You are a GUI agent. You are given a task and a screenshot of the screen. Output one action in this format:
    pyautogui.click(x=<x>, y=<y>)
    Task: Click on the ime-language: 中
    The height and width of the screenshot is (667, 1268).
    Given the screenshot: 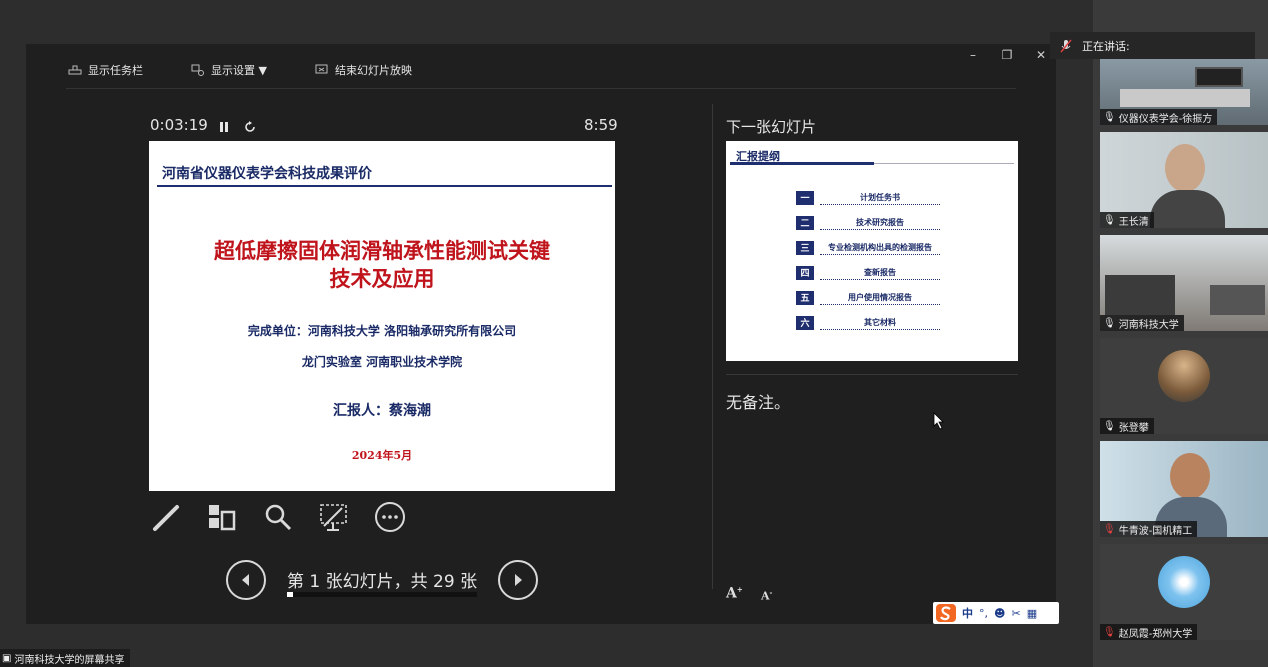 What is the action you would take?
    pyautogui.click(x=967, y=613)
    